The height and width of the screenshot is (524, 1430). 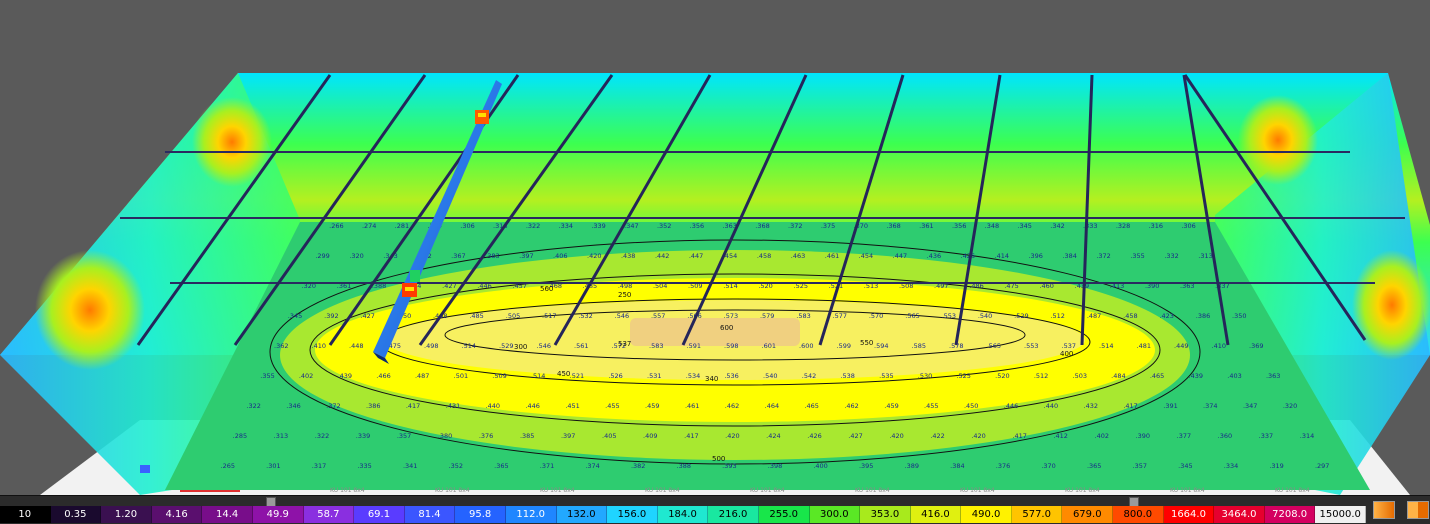 I want to click on scale-cell: 7208.0, so click(x=1290, y=514).